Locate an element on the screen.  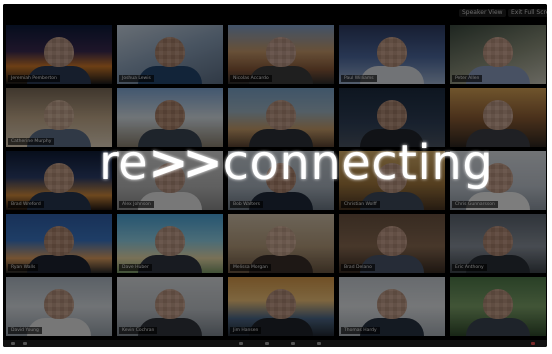
record-icon is located at coordinates (319, 343).